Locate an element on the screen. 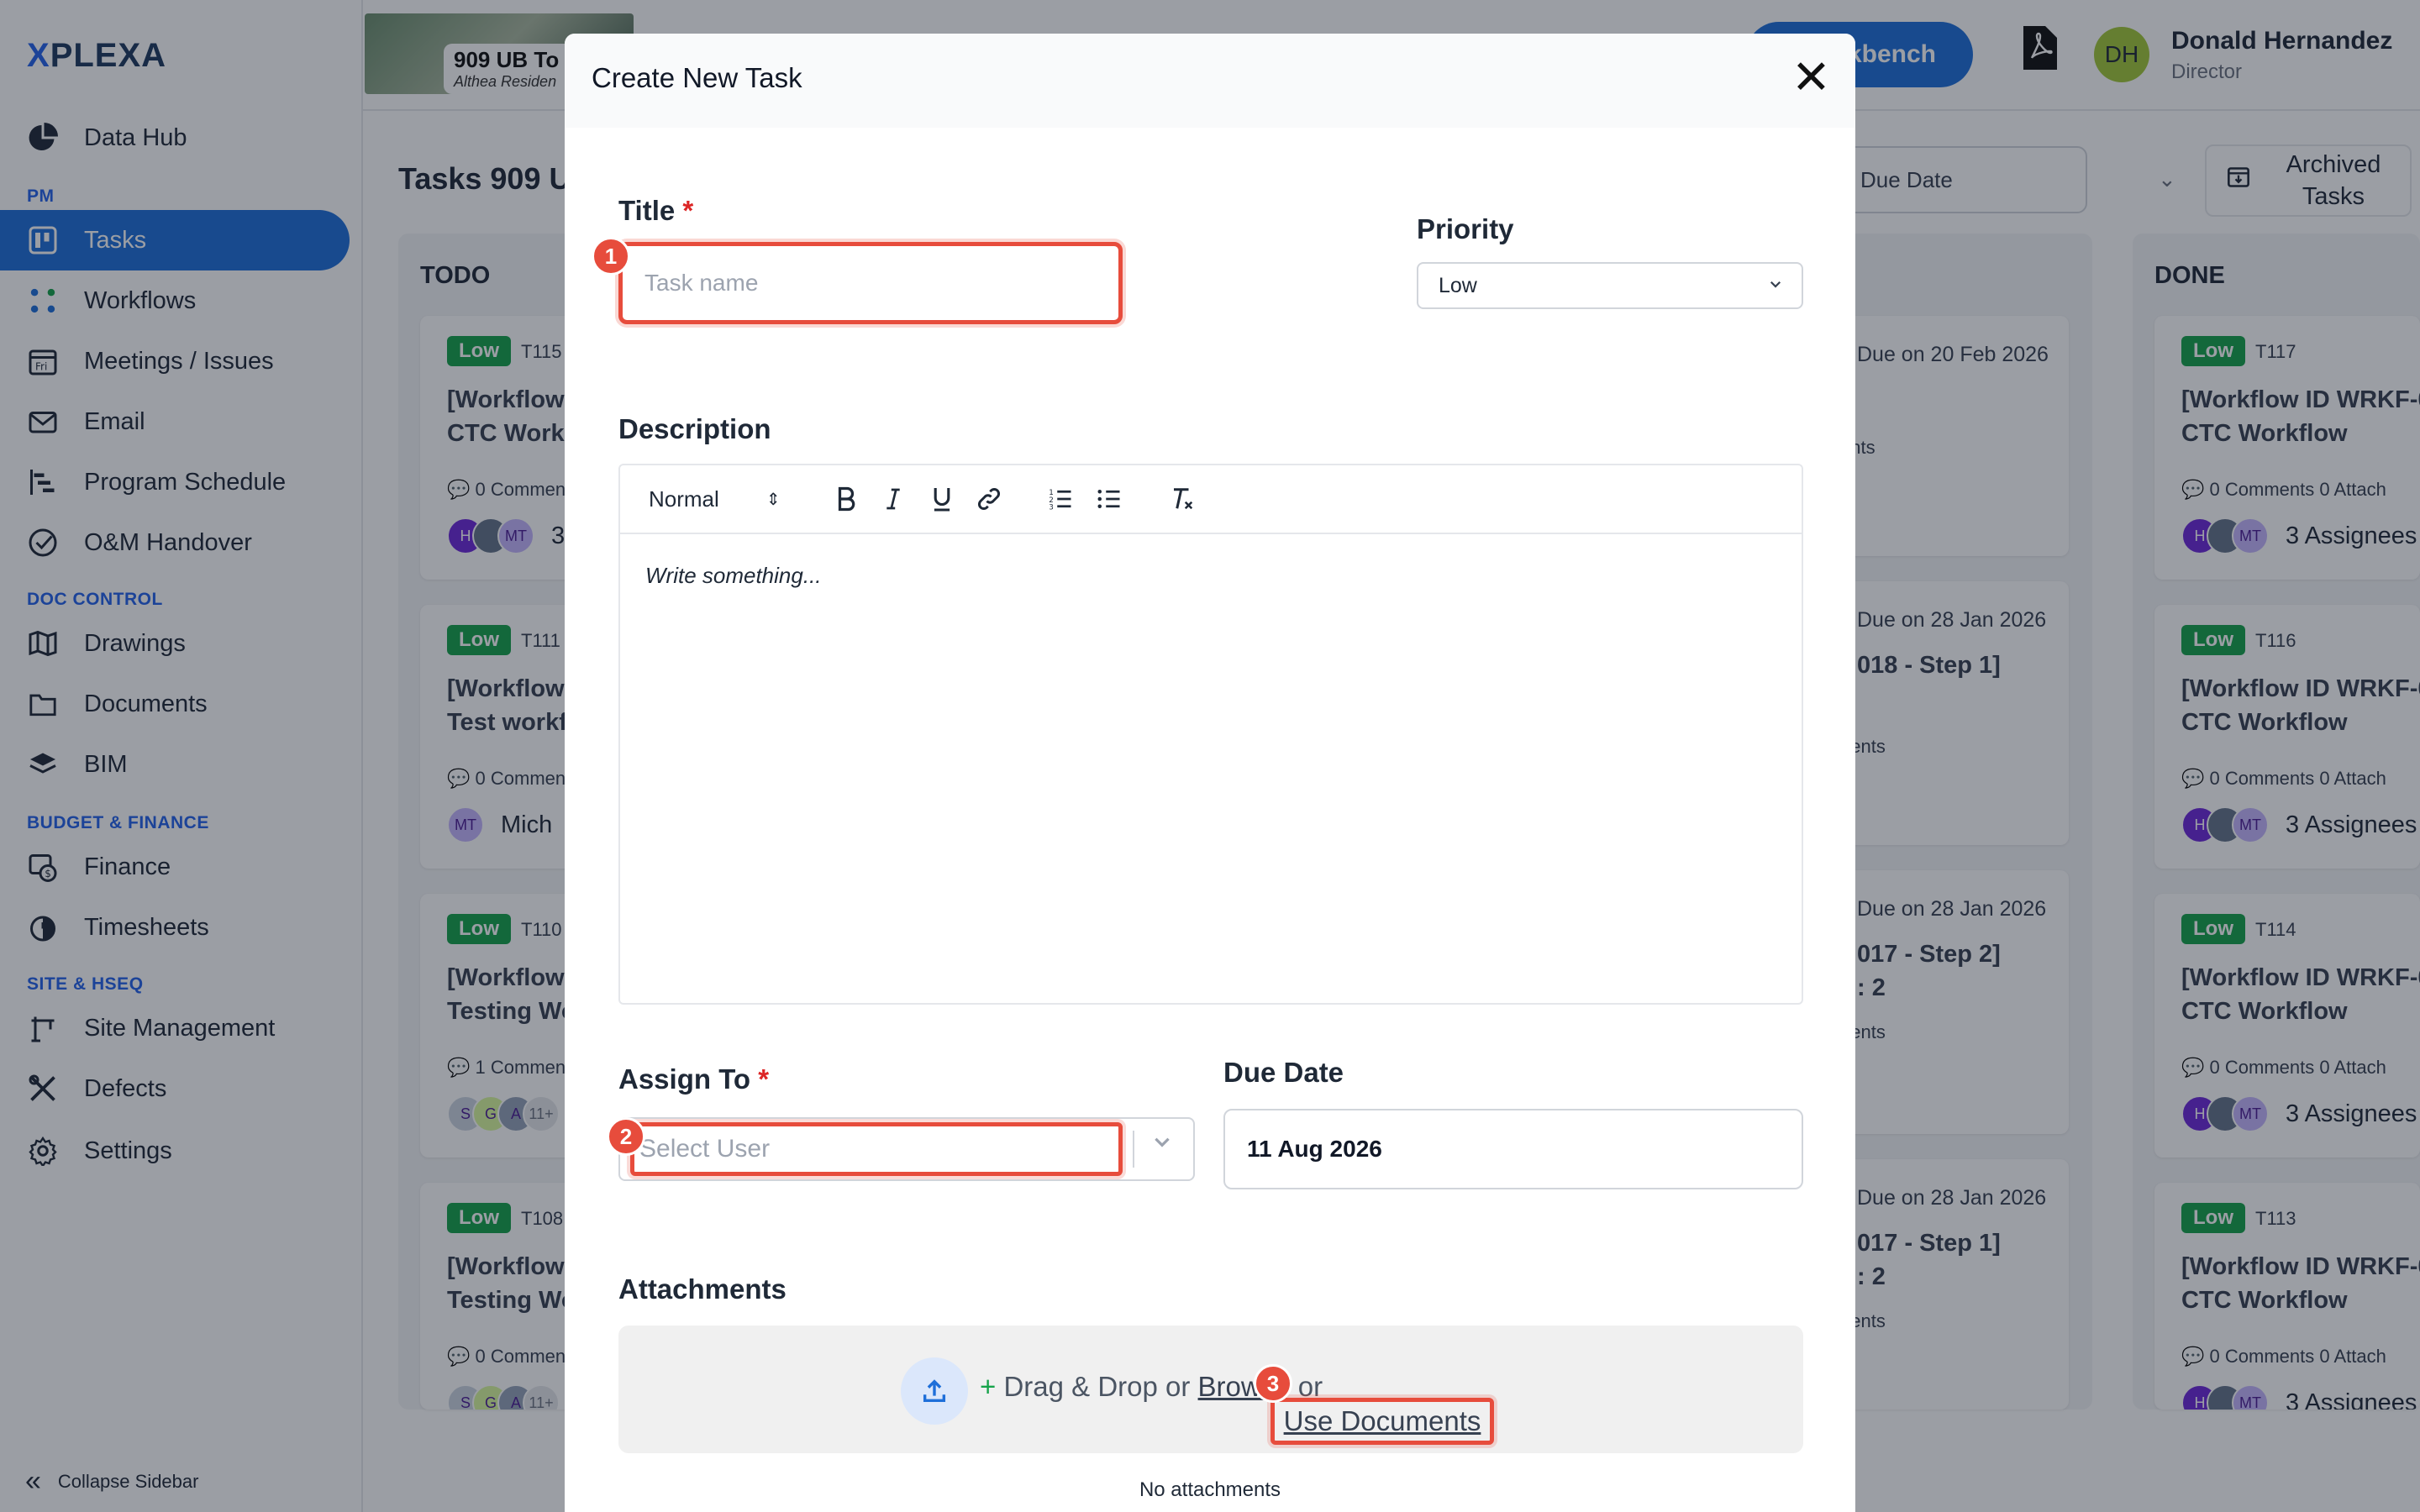  ordered-list-icon: 123 is located at coordinates (1060, 499).